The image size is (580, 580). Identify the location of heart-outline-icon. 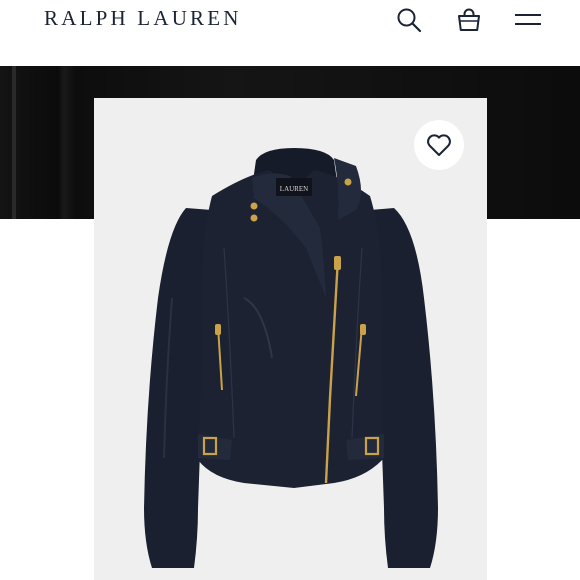
(439, 145).